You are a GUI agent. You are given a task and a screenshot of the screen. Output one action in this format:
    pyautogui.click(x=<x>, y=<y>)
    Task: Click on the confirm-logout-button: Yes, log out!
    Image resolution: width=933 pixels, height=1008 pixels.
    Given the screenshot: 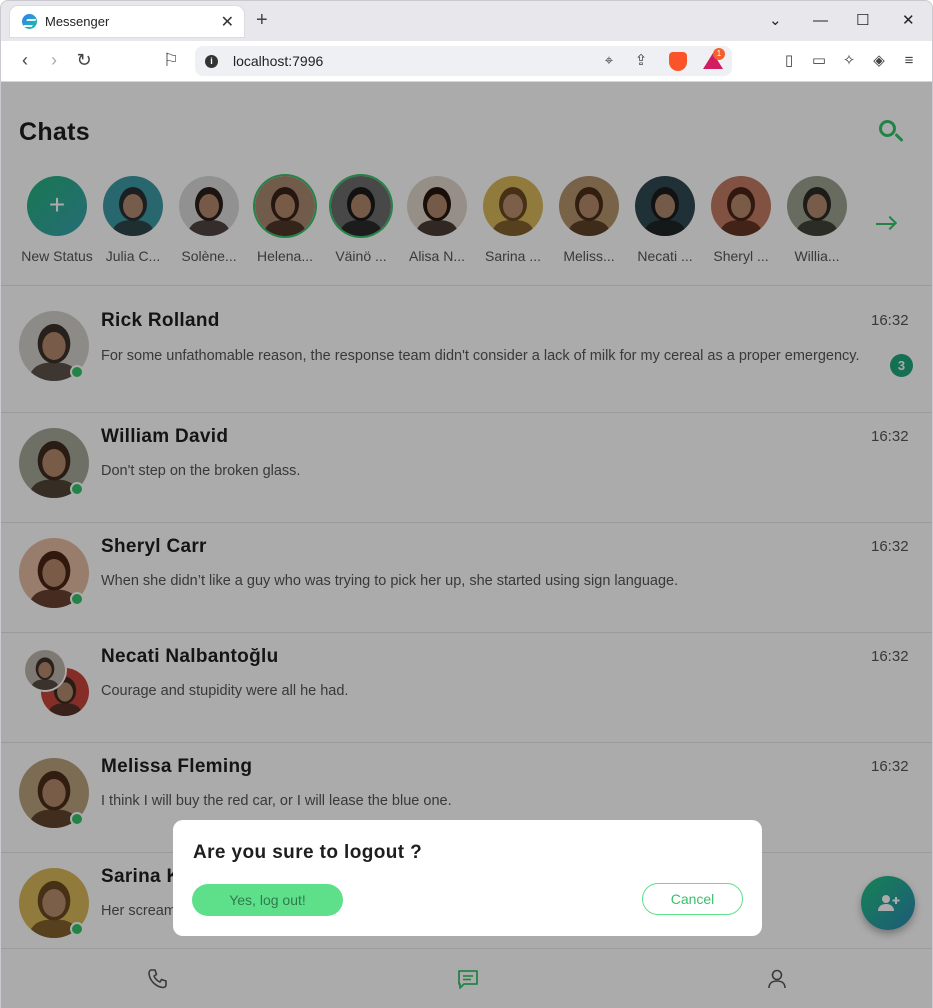 What is the action you would take?
    pyautogui.click(x=267, y=900)
    